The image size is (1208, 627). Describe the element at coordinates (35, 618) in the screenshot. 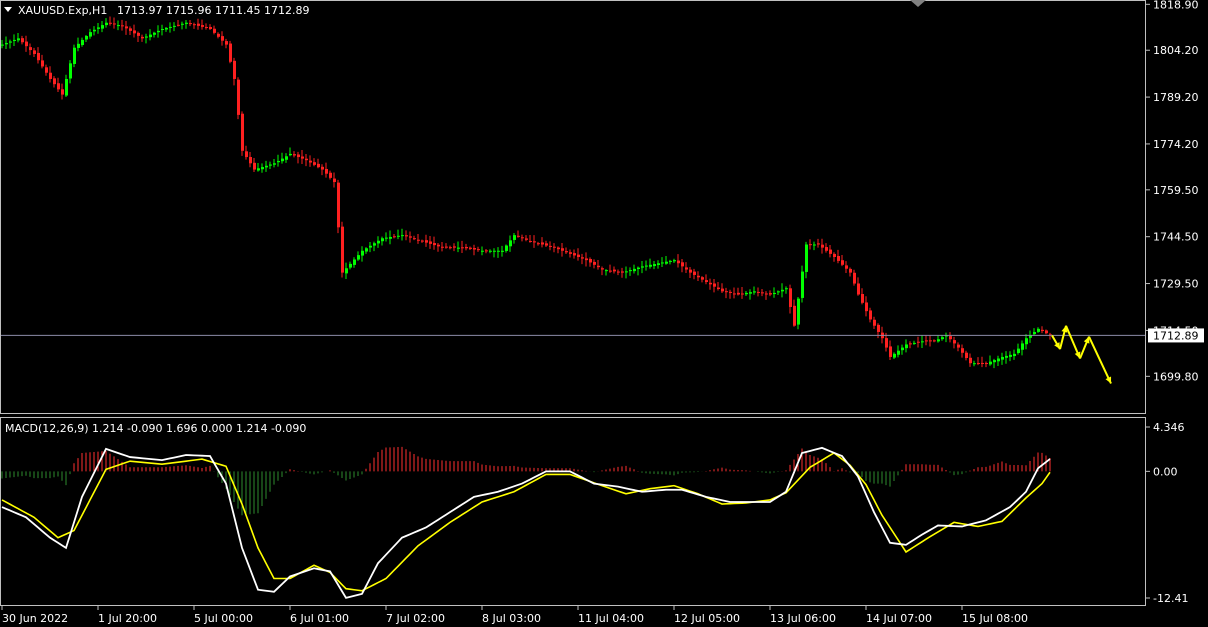

I see `time-axis-label: 30 Jun 2022` at that location.